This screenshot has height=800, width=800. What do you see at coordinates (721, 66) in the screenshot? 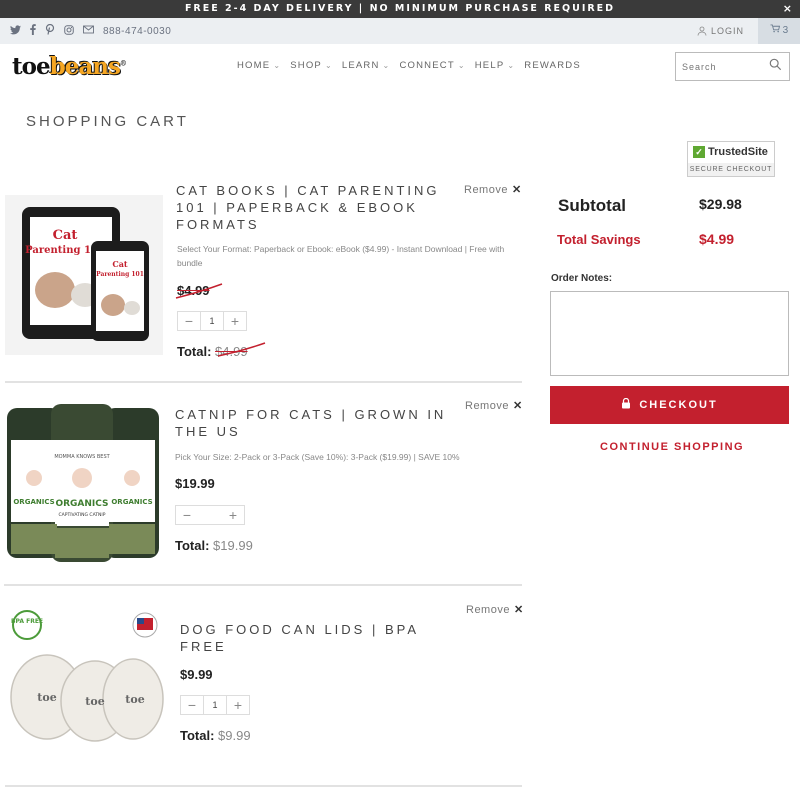
I see `search-input` at bounding box center [721, 66].